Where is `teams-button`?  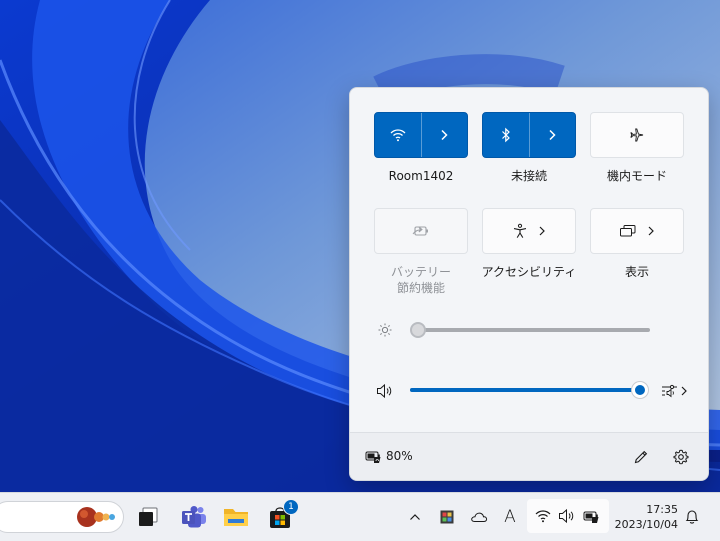
teams-button is located at coordinates (194, 517).